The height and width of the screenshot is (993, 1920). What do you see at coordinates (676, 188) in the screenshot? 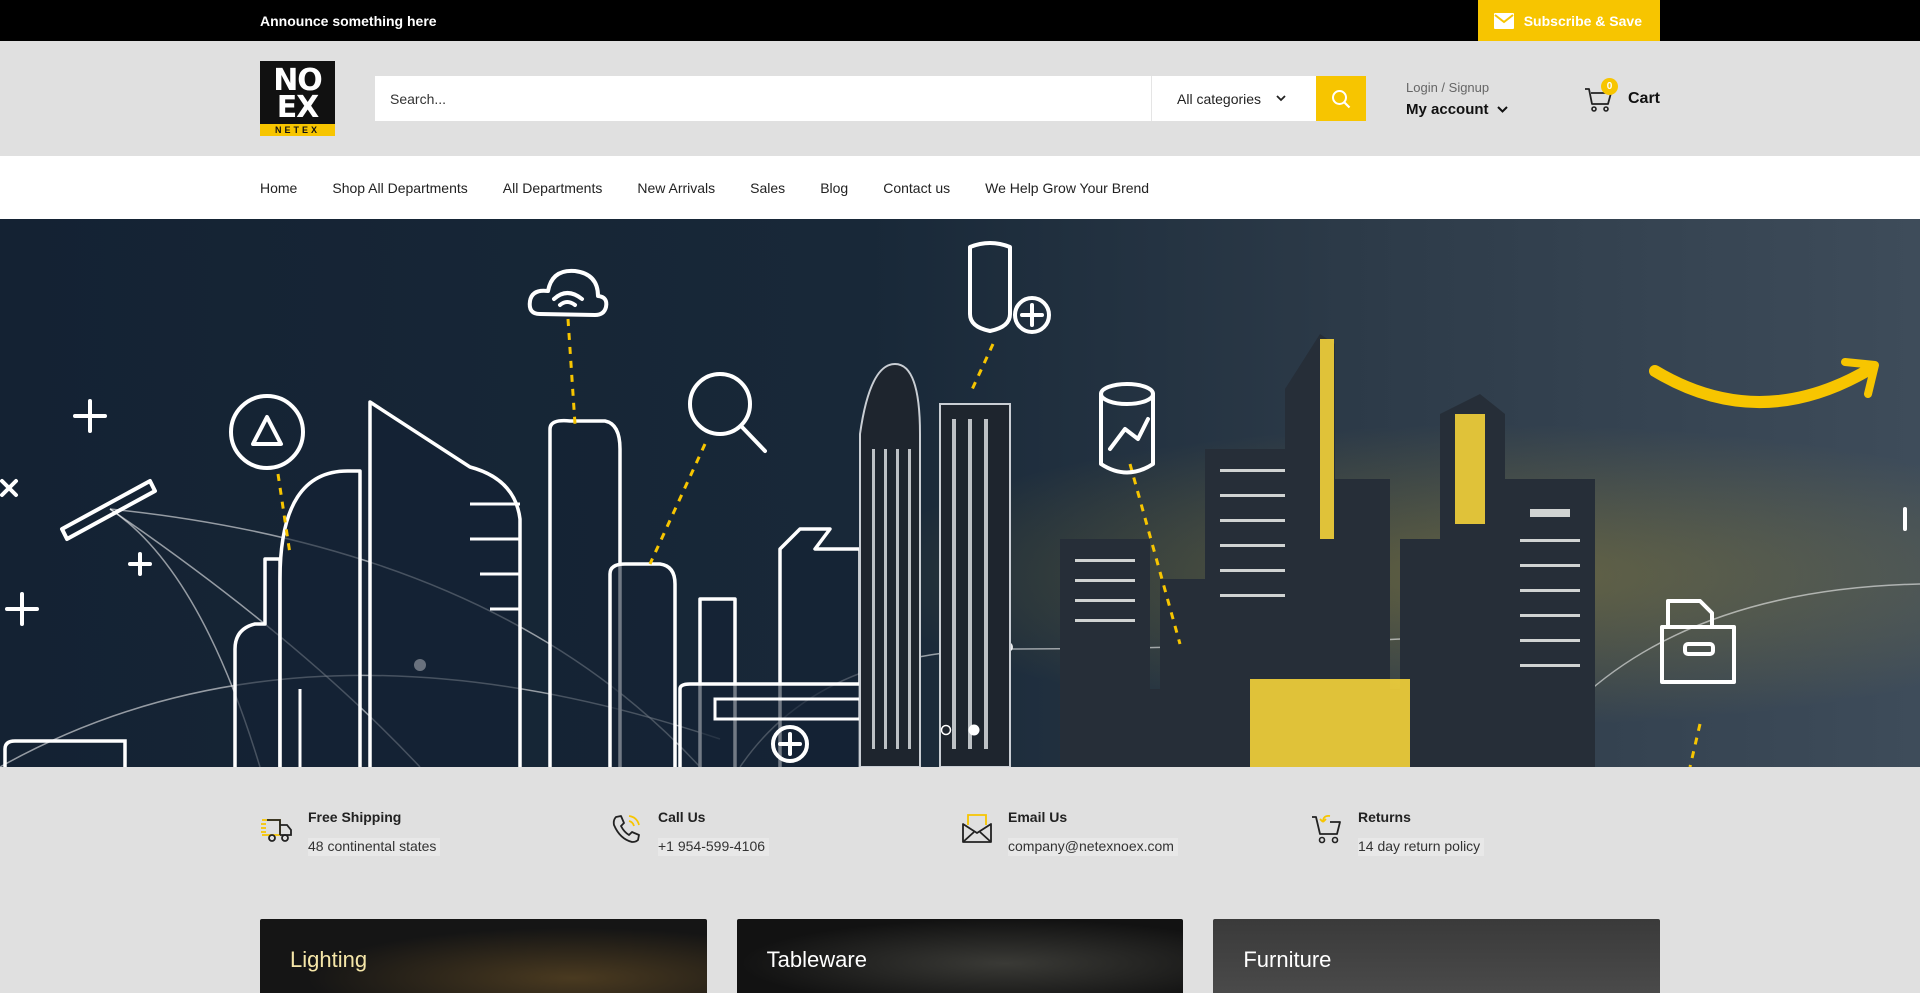
I see `nav-item-new-arrivals: New Arrivals` at bounding box center [676, 188].